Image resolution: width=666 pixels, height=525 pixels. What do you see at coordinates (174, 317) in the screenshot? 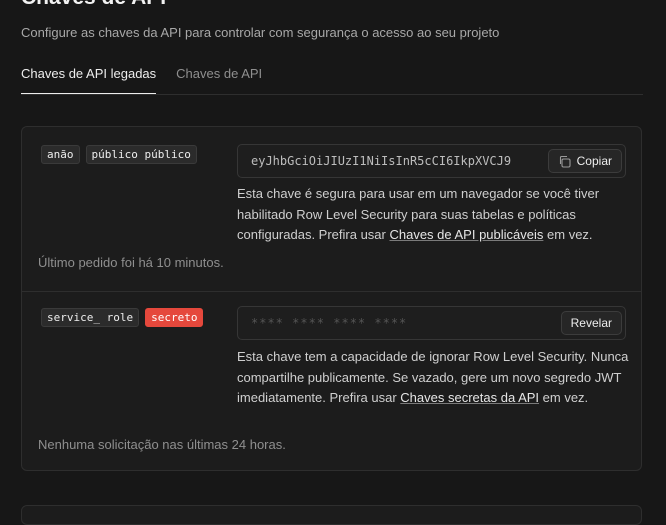
I see `secret-badge: secreto` at bounding box center [174, 317].